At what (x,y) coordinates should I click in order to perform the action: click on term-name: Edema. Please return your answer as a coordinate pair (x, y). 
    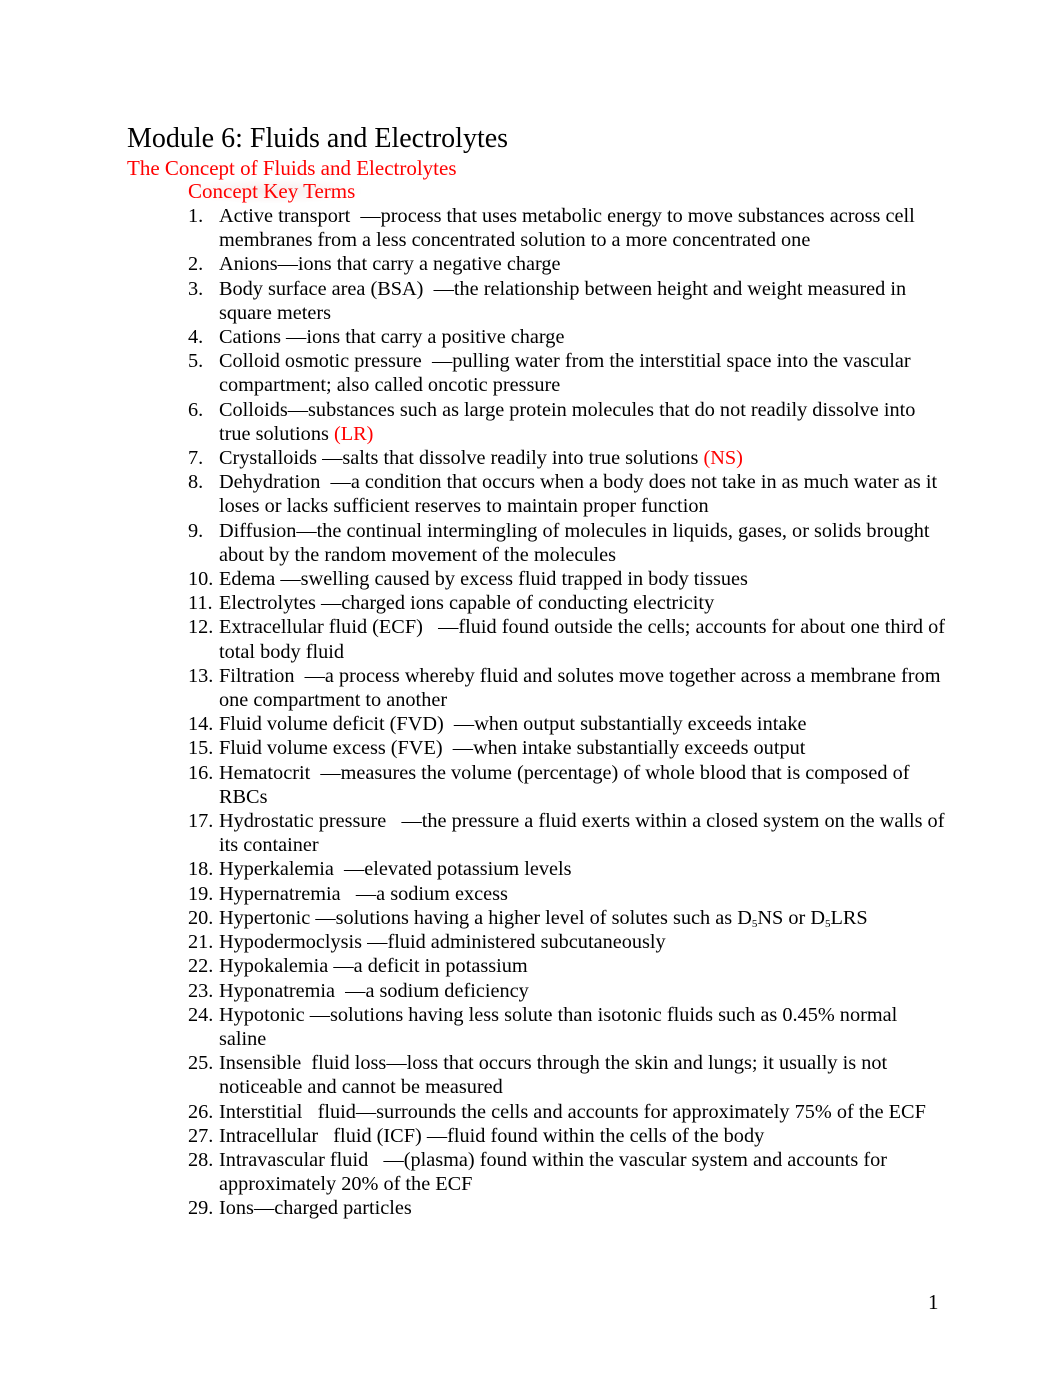
    Looking at the image, I should click on (250, 579).